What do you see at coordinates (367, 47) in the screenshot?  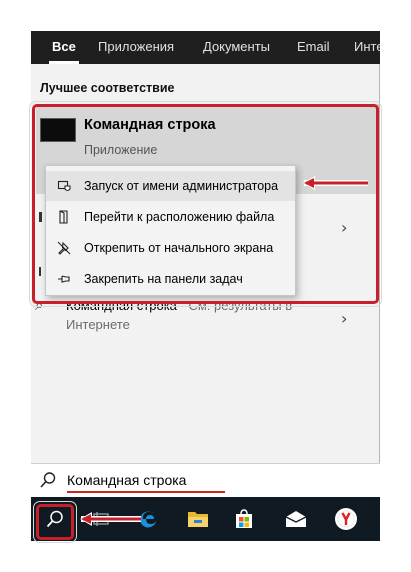 I see `tab-internet: Инте` at bounding box center [367, 47].